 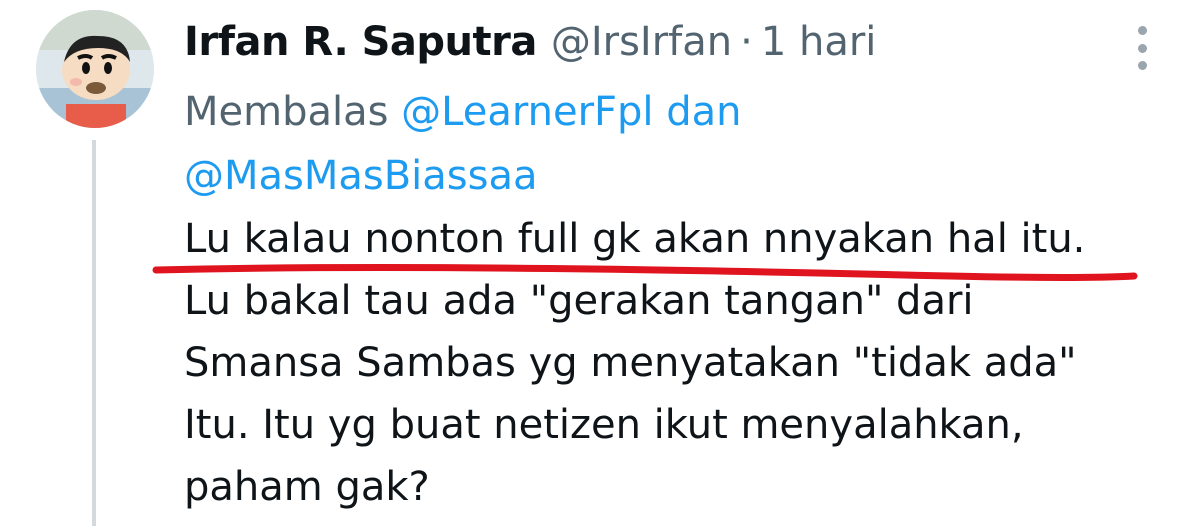 I want to click on more-vertical-icon, so click(x=1142, y=48).